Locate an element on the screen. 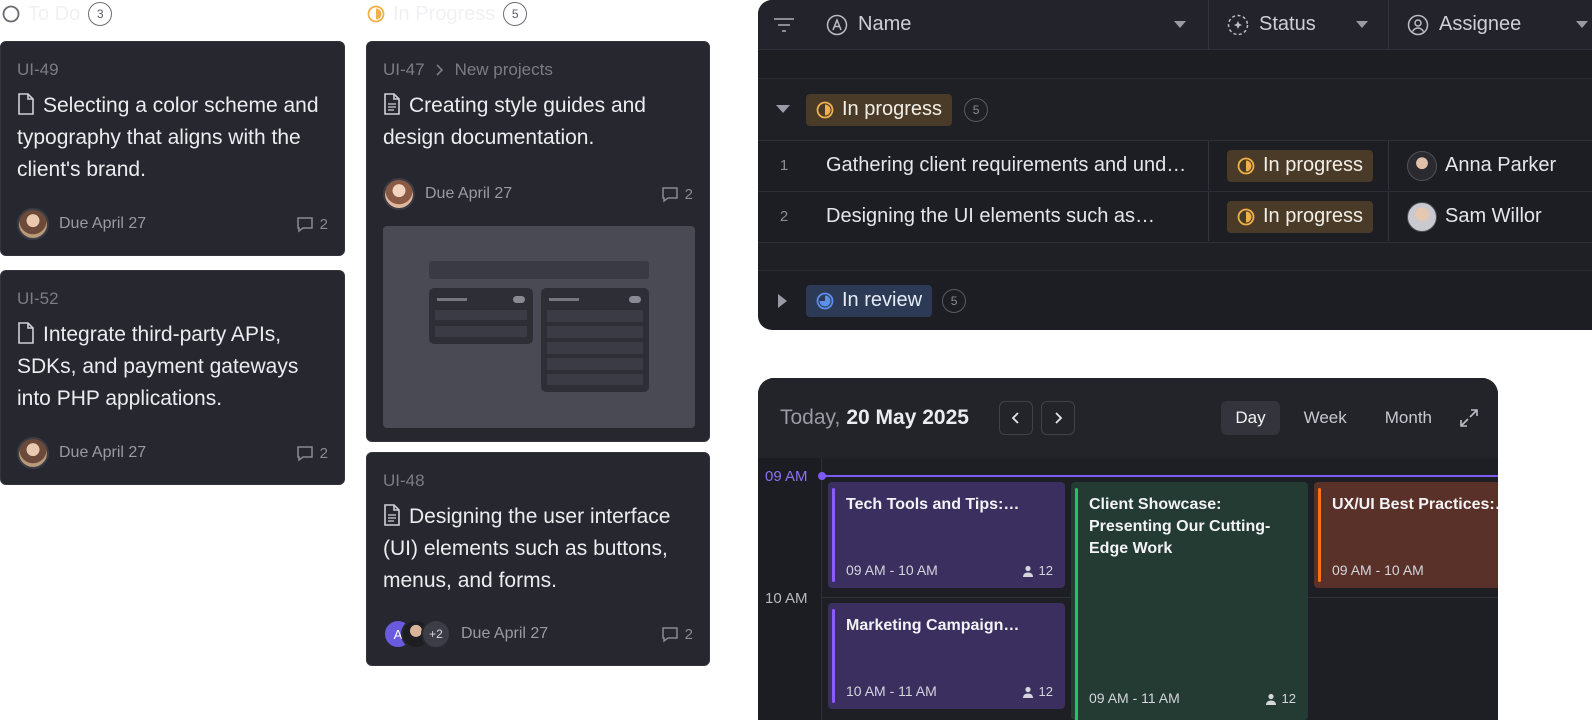 The image size is (1592, 720). chevron-left-icon is located at coordinates (1015, 418).